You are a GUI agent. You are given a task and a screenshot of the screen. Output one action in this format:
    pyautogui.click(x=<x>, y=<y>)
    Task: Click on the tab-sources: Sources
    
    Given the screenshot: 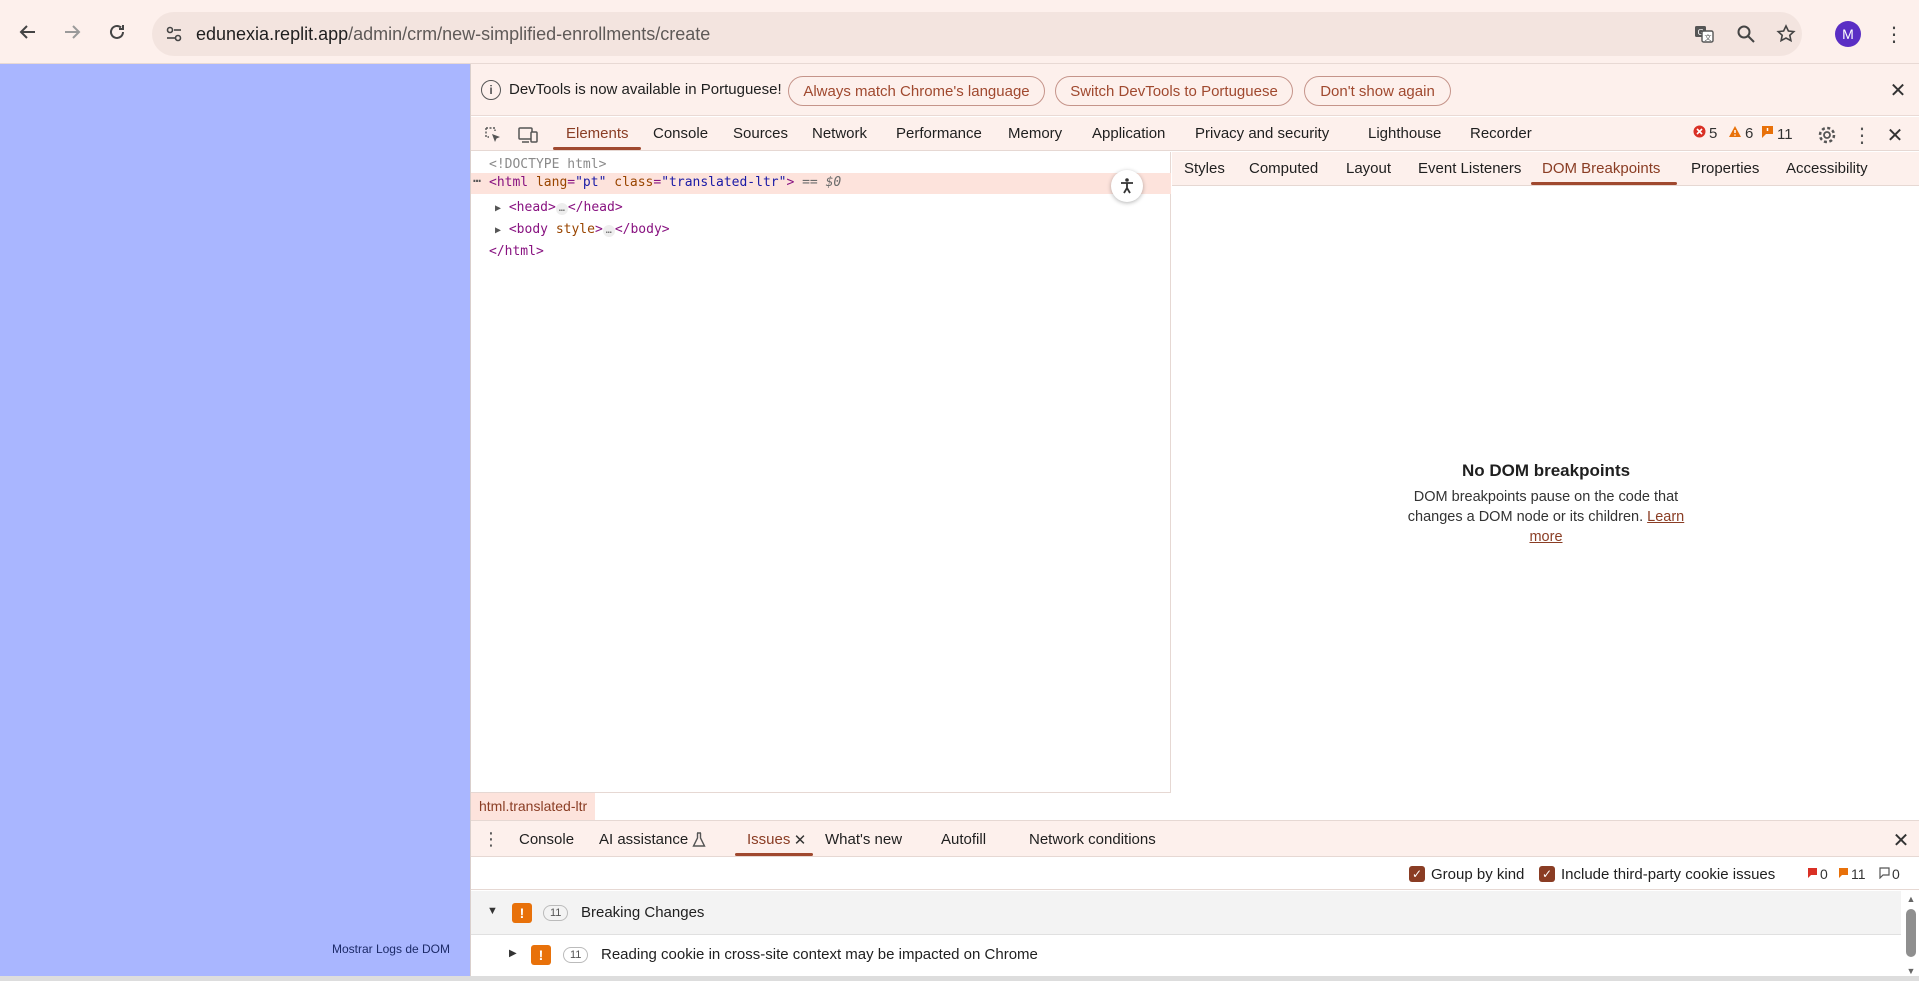 What is the action you would take?
    pyautogui.click(x=760, y=133)
    